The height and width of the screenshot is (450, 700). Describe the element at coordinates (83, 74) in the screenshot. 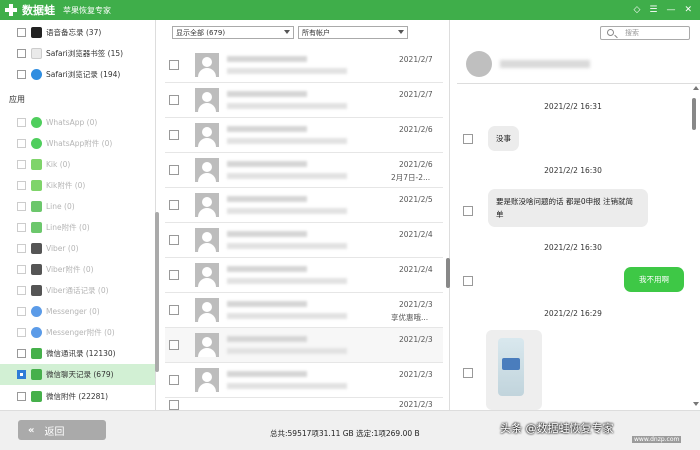

I see `sidebar-item-label: Safari浏览记录 (194)` at that location.